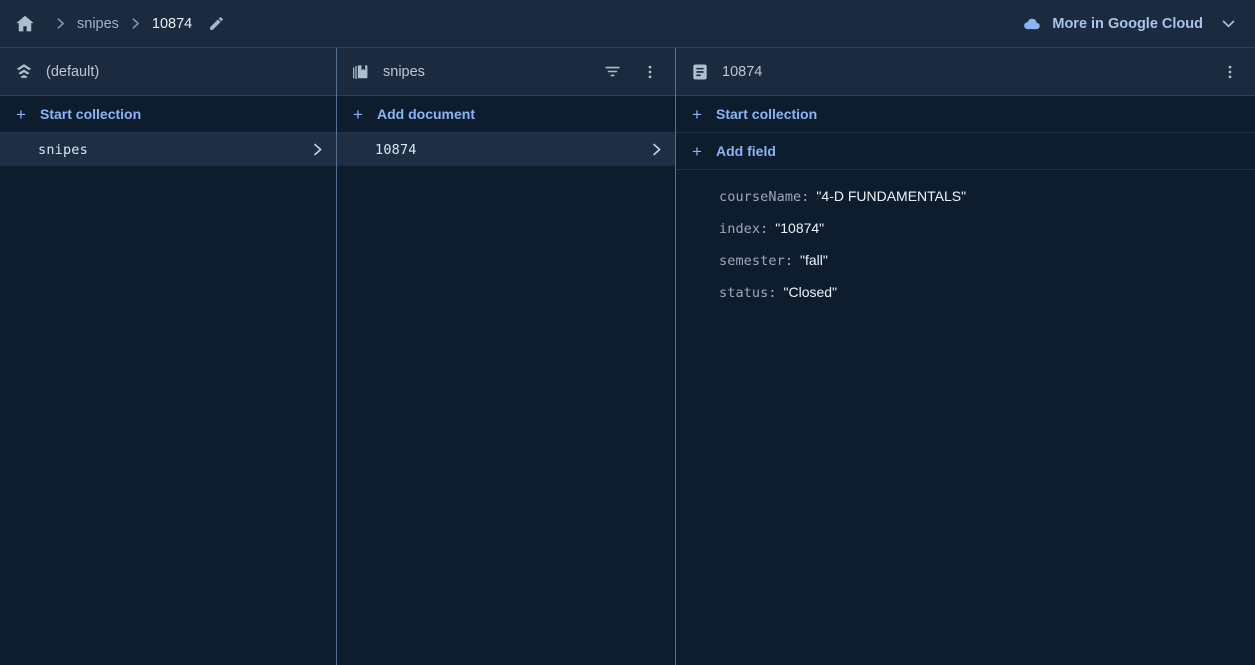 The width and height of the screenshot is (1255, 665). What do you see at coordinates (891, 196) in the screenshot?
I see `field-value: "4-D FUNDAMENTALS"` at bounding box center [891, 196].